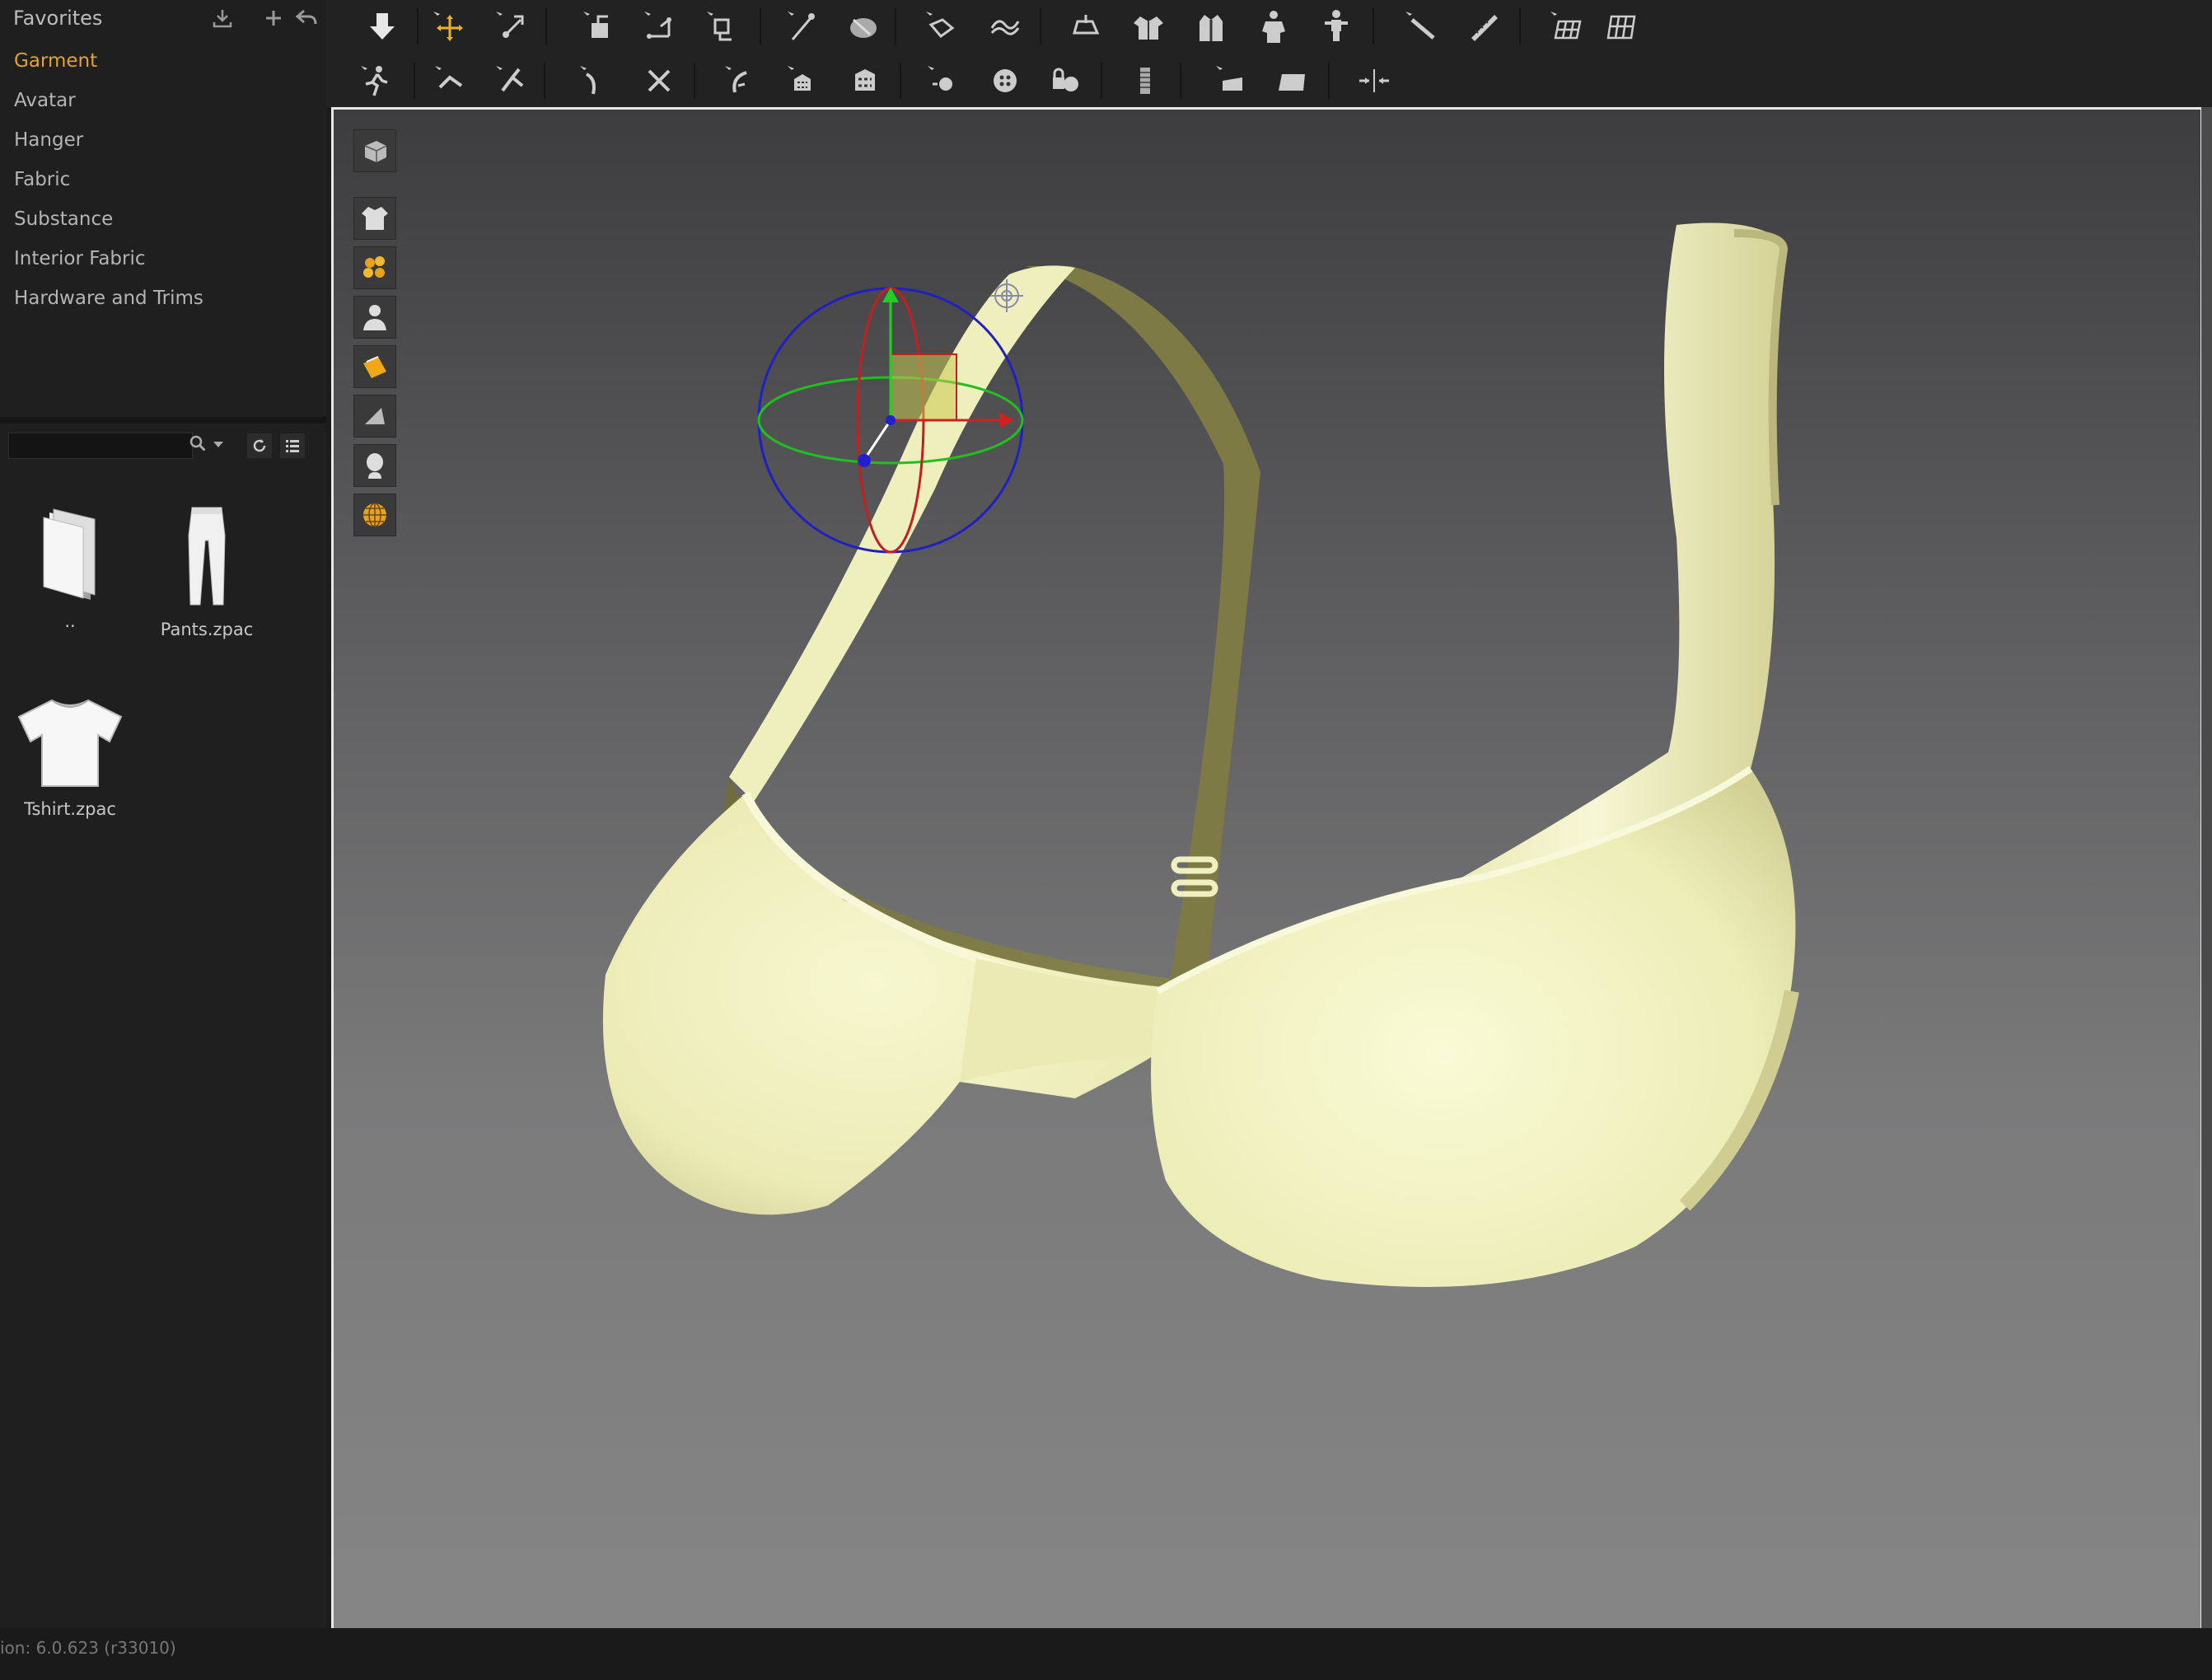 This screenshot has height=1680, width=2212. What do you see at coordinates (223, 18) in the screenshot?
I see `download-icon` at bounding box center [223, 18].